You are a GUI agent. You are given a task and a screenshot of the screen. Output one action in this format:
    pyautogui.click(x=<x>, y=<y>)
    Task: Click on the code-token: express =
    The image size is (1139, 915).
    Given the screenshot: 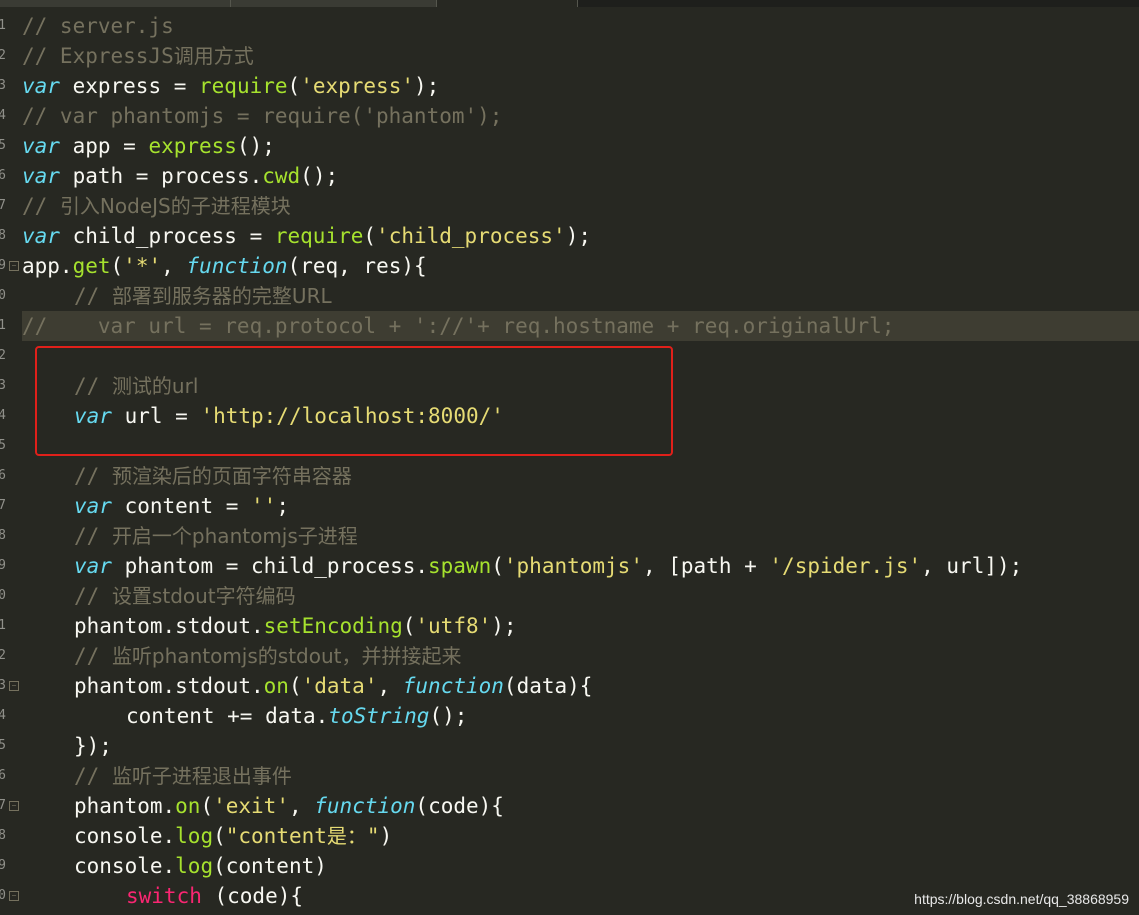 What is the action you would take?
    pyautogui.click(x=129, y=86)
    